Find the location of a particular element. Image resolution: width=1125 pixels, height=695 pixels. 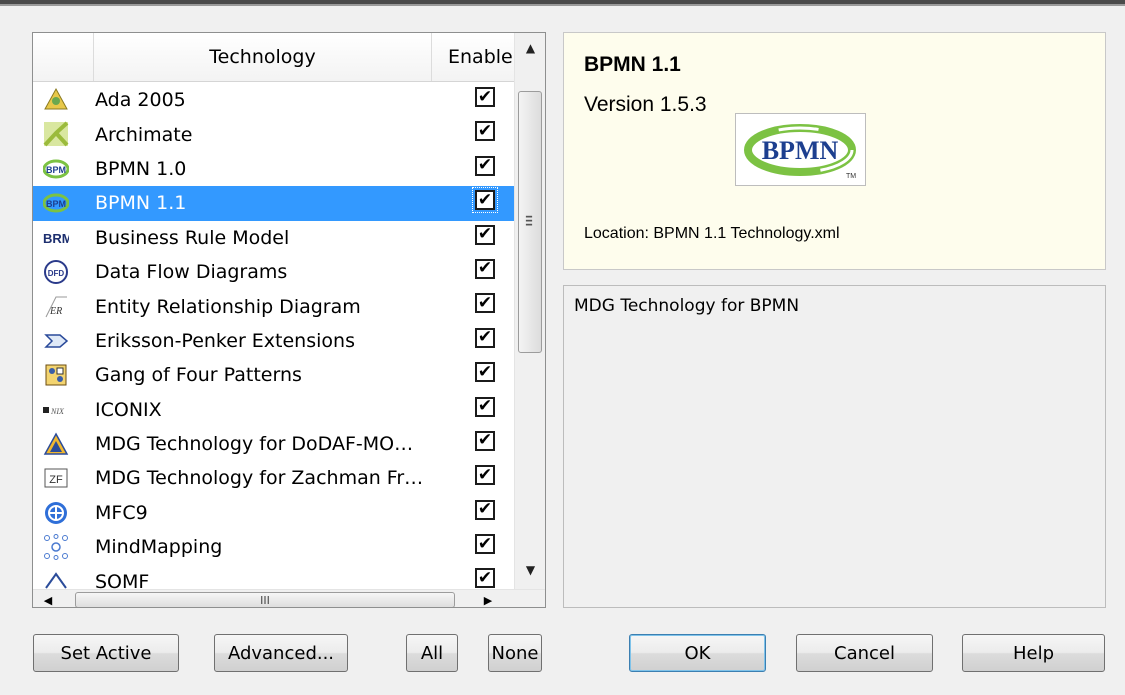

list-row: Eriksson-Penker Extensions ✔ is located at coordinates (273, 341).